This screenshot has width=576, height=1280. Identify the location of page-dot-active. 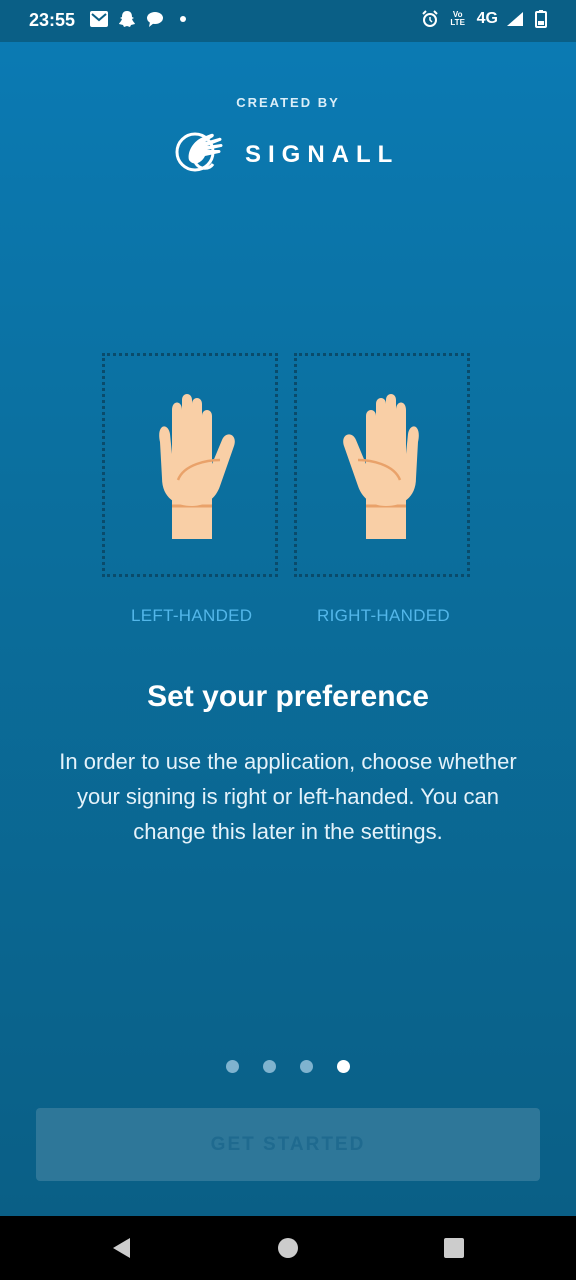
(343, 1066).